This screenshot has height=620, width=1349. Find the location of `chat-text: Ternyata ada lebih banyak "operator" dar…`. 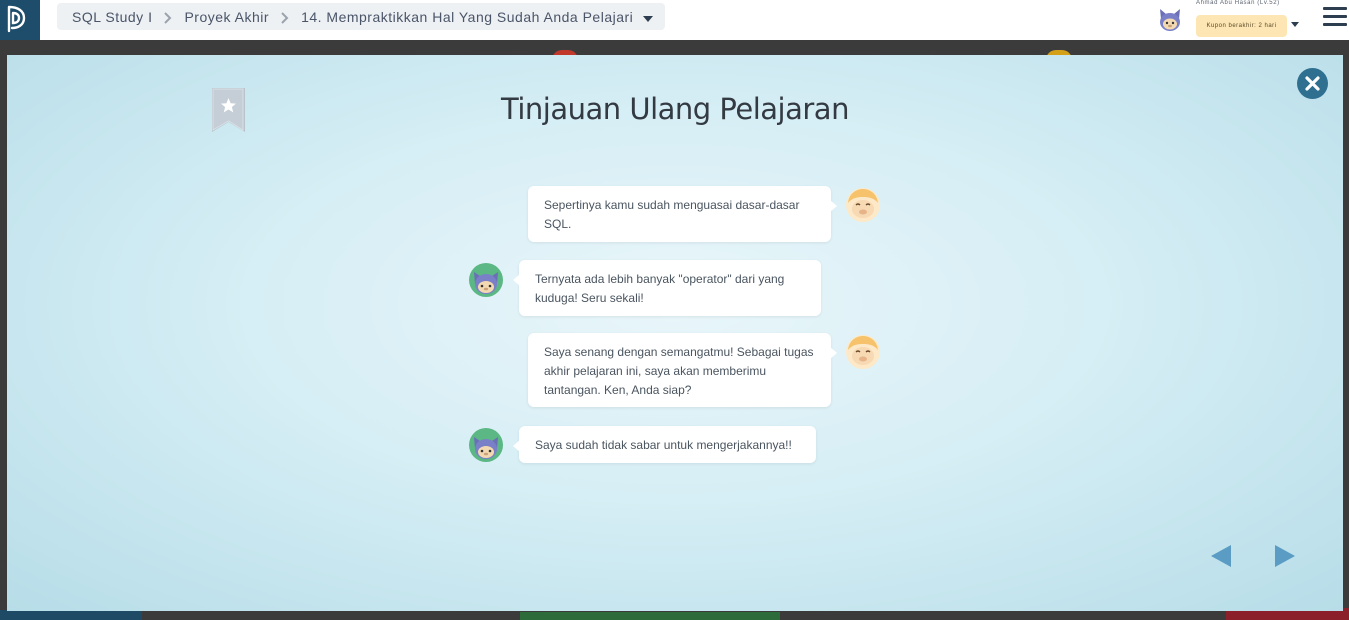

chat-text: Ternyata ada lebih banyak "operator" dar… is located at coordinates (660, 288).